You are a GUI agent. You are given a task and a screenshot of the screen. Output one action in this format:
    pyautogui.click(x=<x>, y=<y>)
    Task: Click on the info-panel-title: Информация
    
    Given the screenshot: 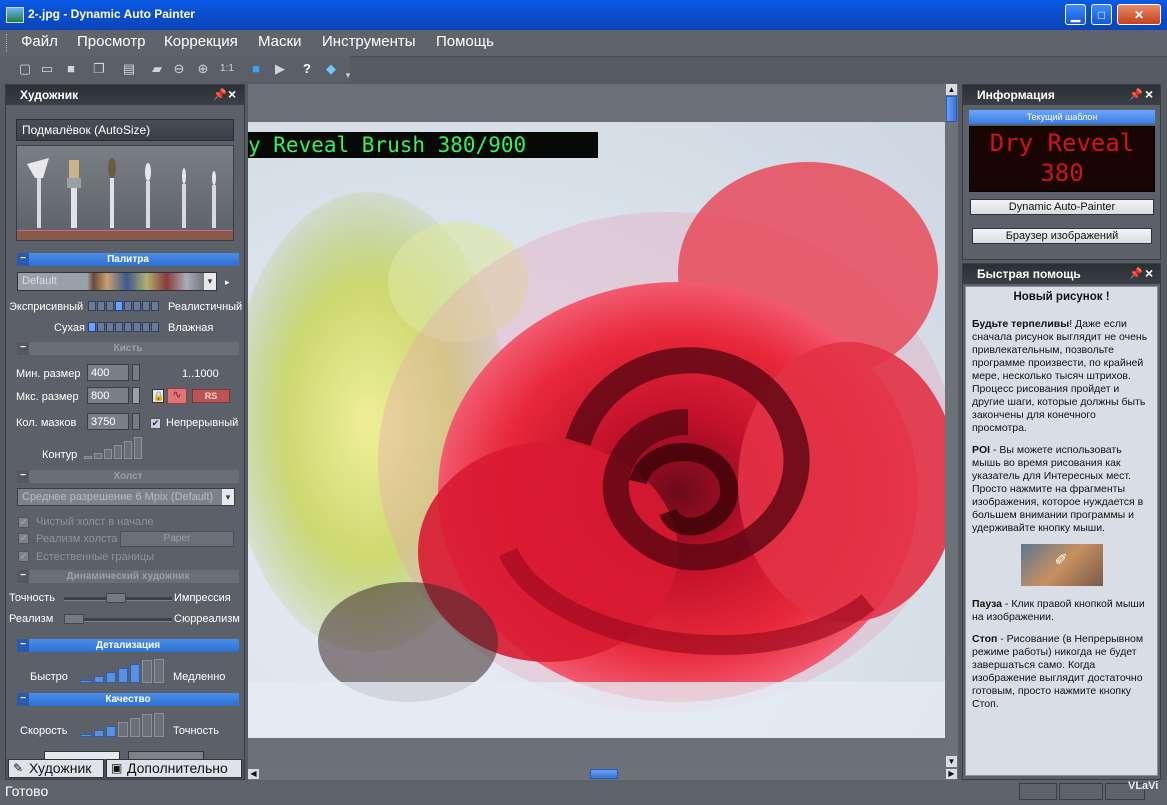 What is the action you would take?
    pyautogui.click(x=1016, y=95)
    